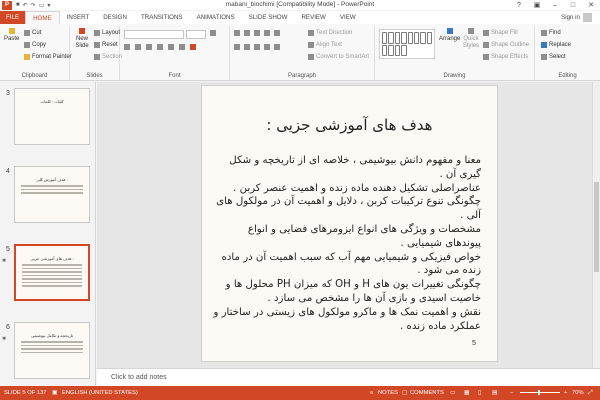  I want to click on help-button: ?, so click(519, 5).